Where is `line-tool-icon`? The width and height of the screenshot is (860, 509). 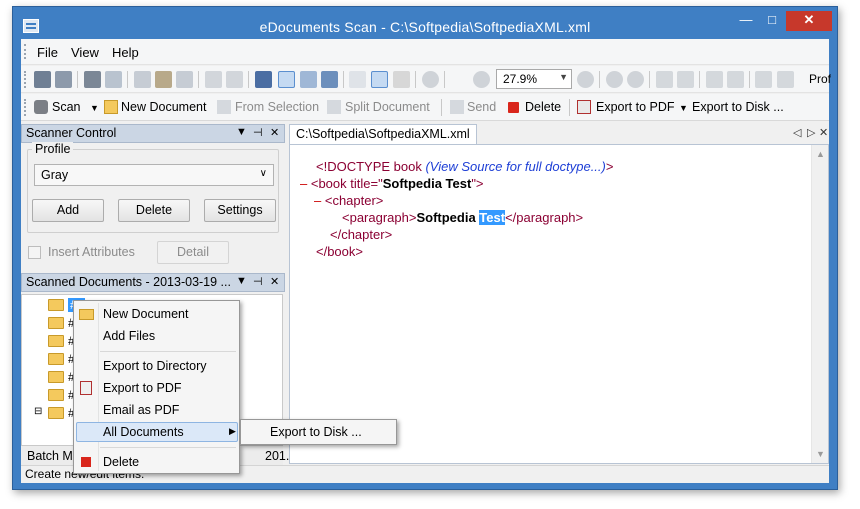
line-tool-icon is located at coordinates (763, 79).